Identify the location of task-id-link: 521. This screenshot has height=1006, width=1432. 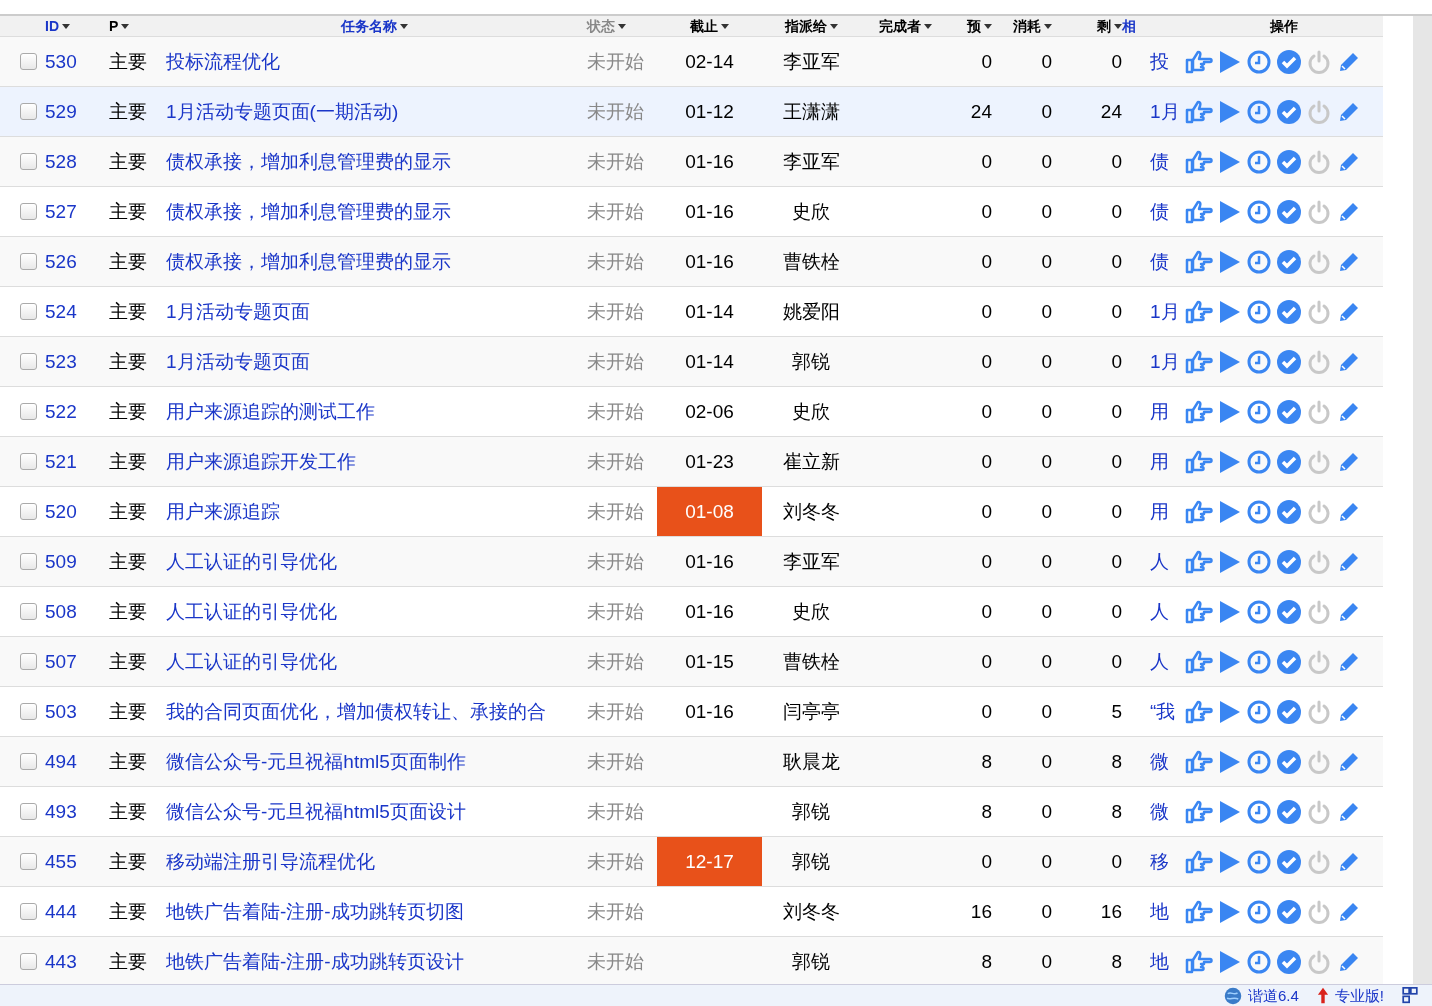
(72, 461).